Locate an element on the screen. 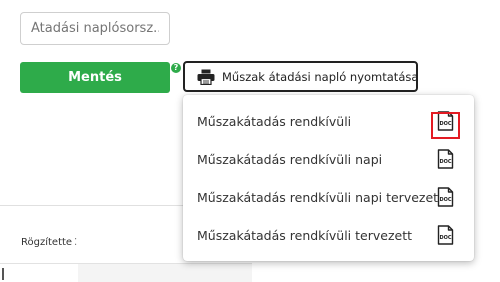  printer-icon is located at coordinates (206, 77).